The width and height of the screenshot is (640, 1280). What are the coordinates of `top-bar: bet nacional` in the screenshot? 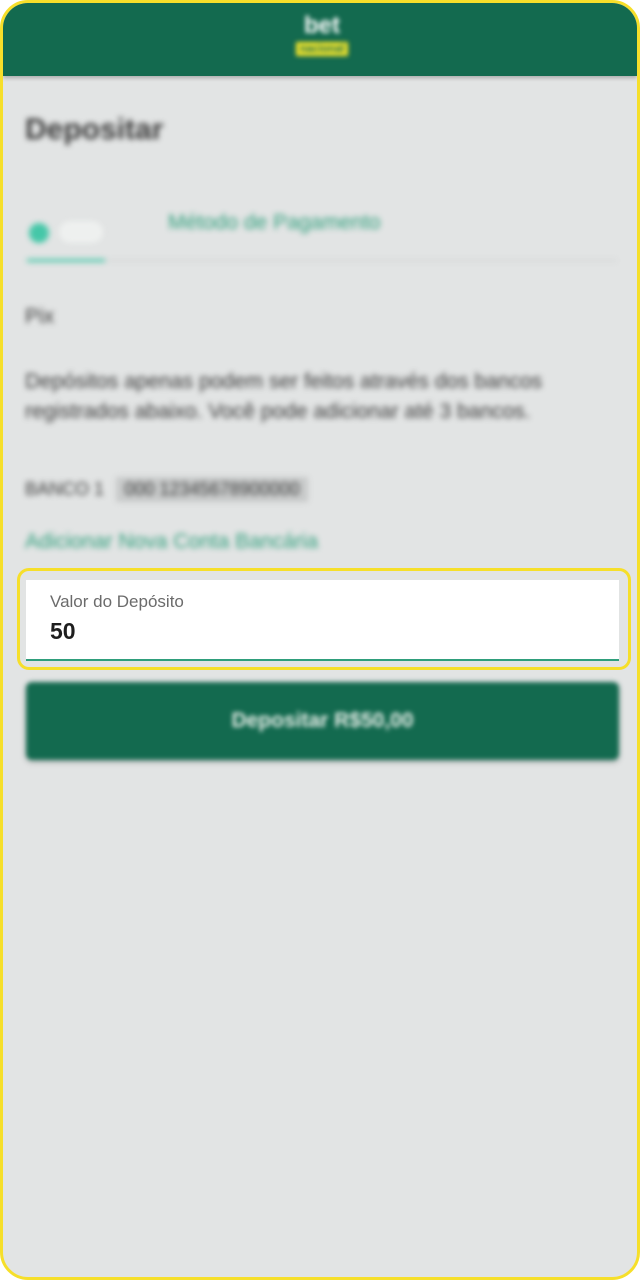 It's located at (320, 39).